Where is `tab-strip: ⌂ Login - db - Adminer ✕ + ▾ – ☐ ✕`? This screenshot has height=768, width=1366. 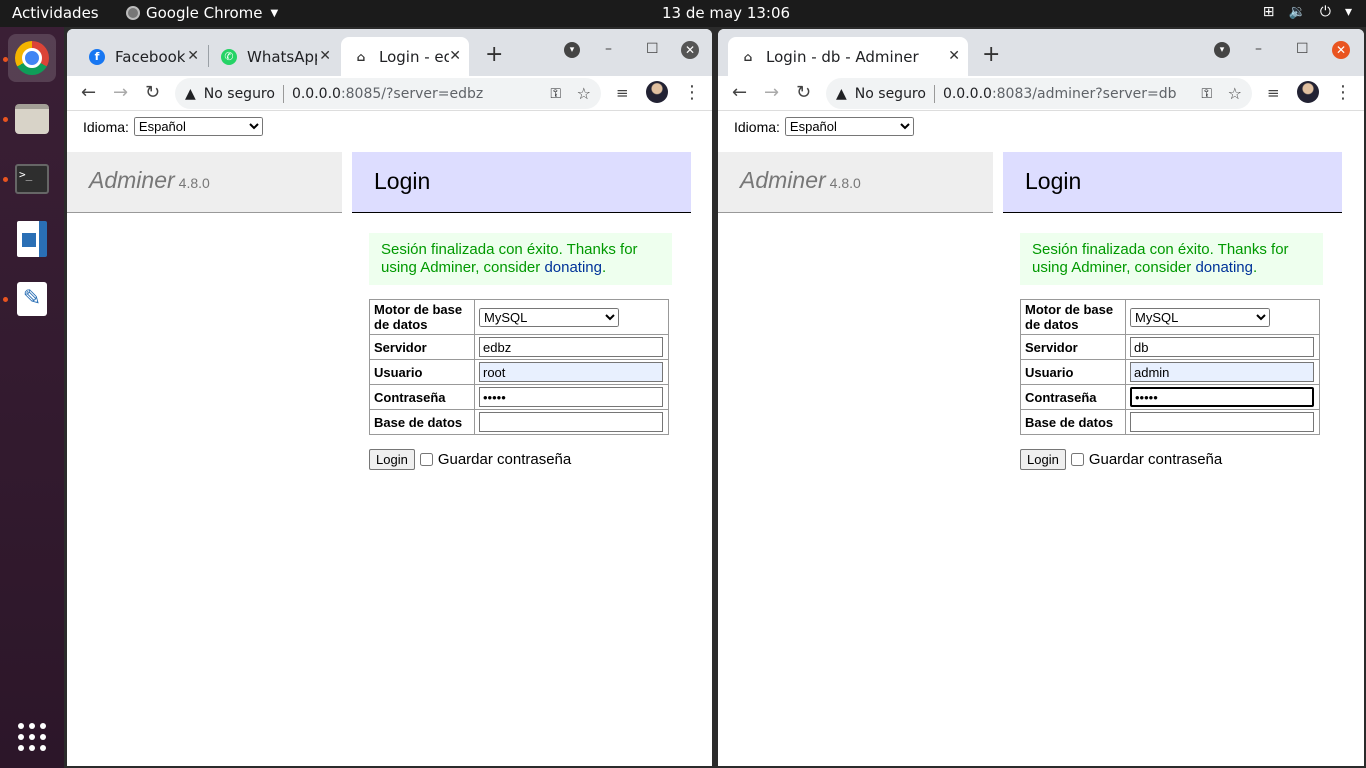 tab-strip: ⌂ Login - db - Adminer ✕ + ▾ – ☐ ✕ is located at coordinates (1041, 52).